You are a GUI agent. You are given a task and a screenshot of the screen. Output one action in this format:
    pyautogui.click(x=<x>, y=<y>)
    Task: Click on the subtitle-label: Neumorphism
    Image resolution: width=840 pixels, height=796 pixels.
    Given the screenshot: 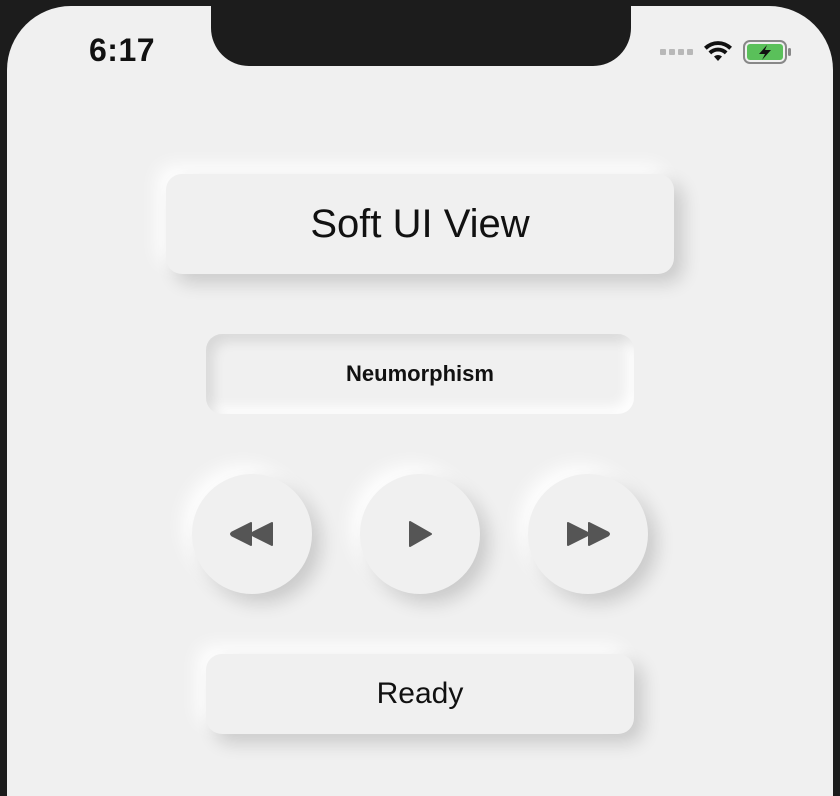 What is the action you would take?
    pyautogui.click(x=420, y=373)
    